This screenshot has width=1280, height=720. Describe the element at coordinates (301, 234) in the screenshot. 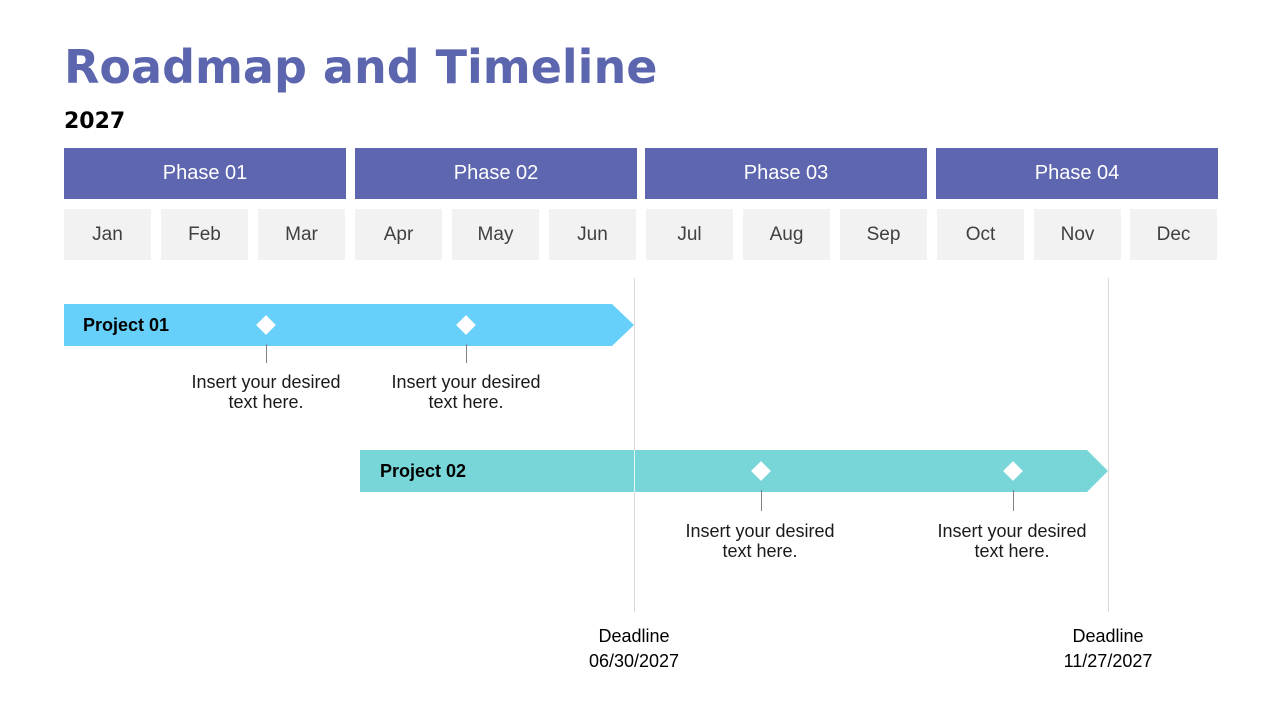

I see `month-cell-mar: Mar` at that location.